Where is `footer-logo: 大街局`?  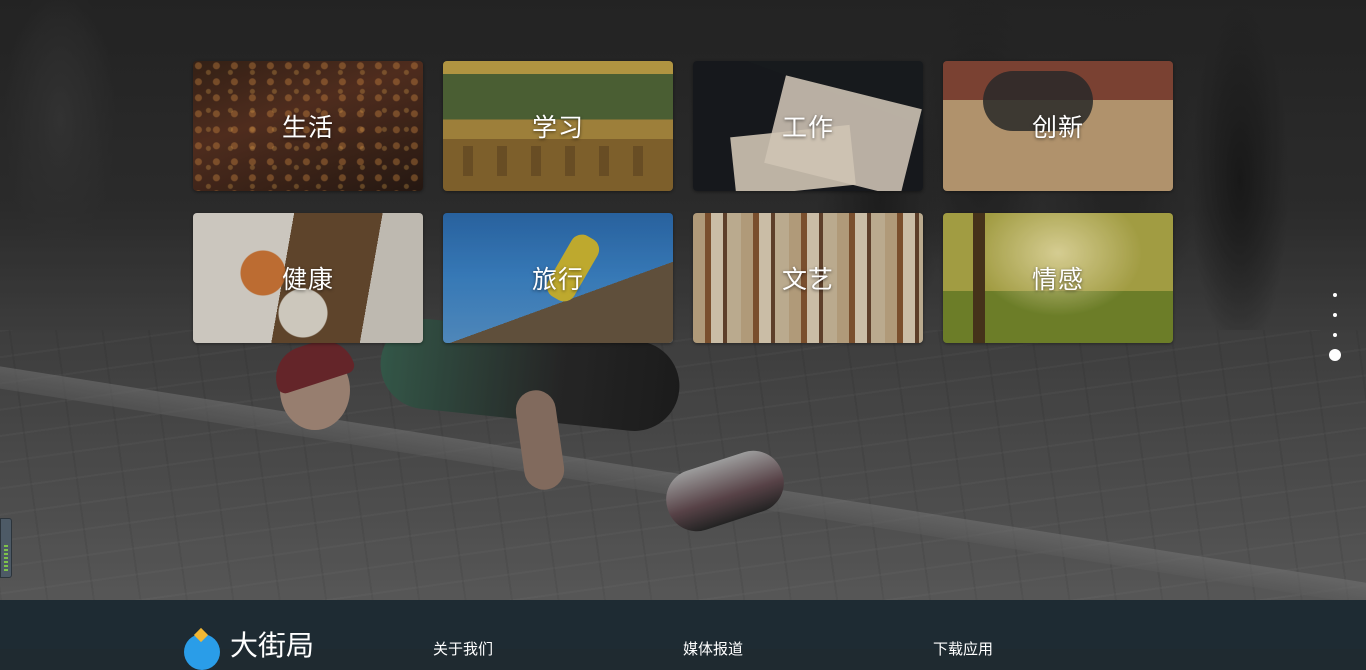
footer-logo: 大街局 is located at coordinates (248, 650).